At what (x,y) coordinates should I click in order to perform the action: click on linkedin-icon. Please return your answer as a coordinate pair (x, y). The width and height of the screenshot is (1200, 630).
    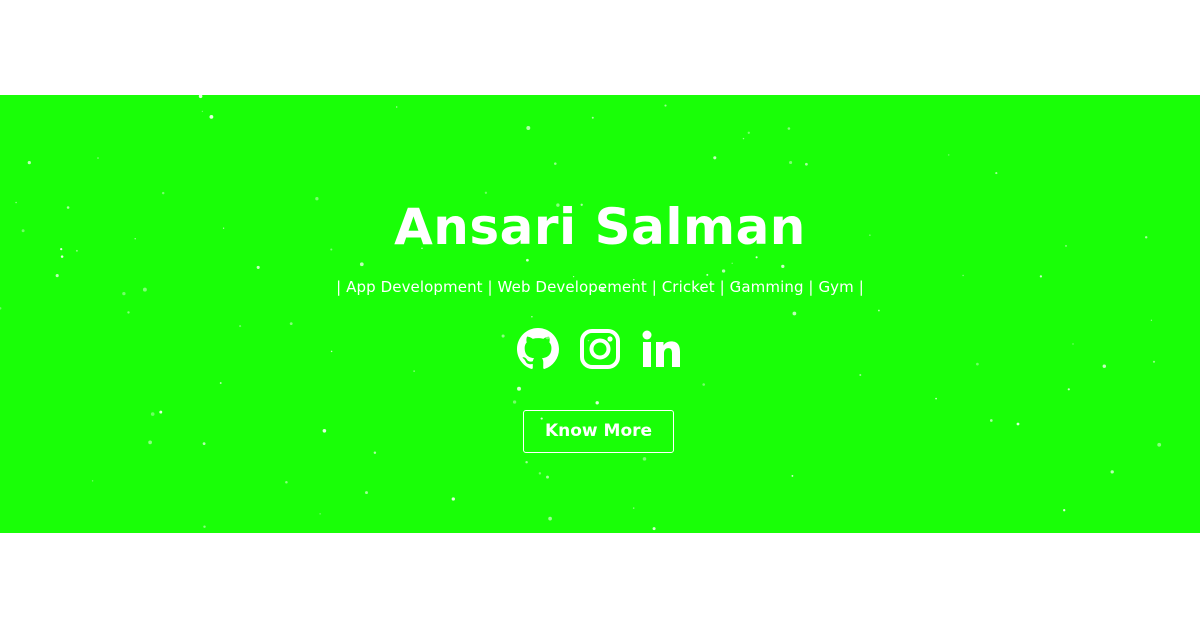
    Looking at the image, I should click on (661, 348).